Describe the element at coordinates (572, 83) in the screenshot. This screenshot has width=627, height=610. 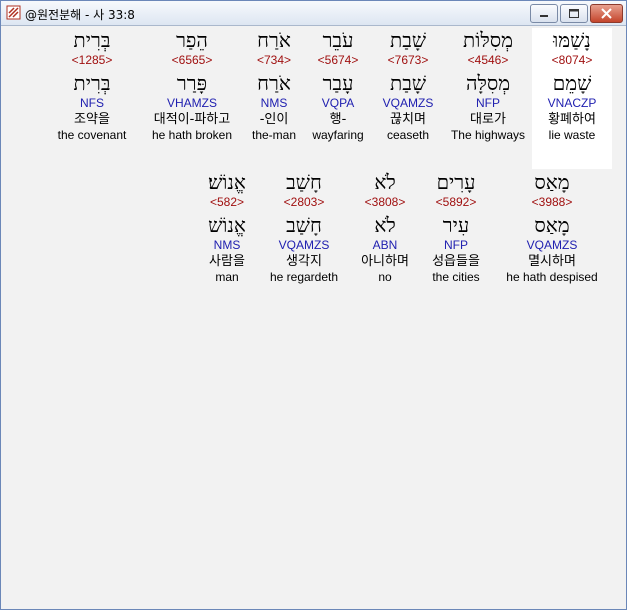
I see `hebrew-lemma: שָׁמֵם` at that location.